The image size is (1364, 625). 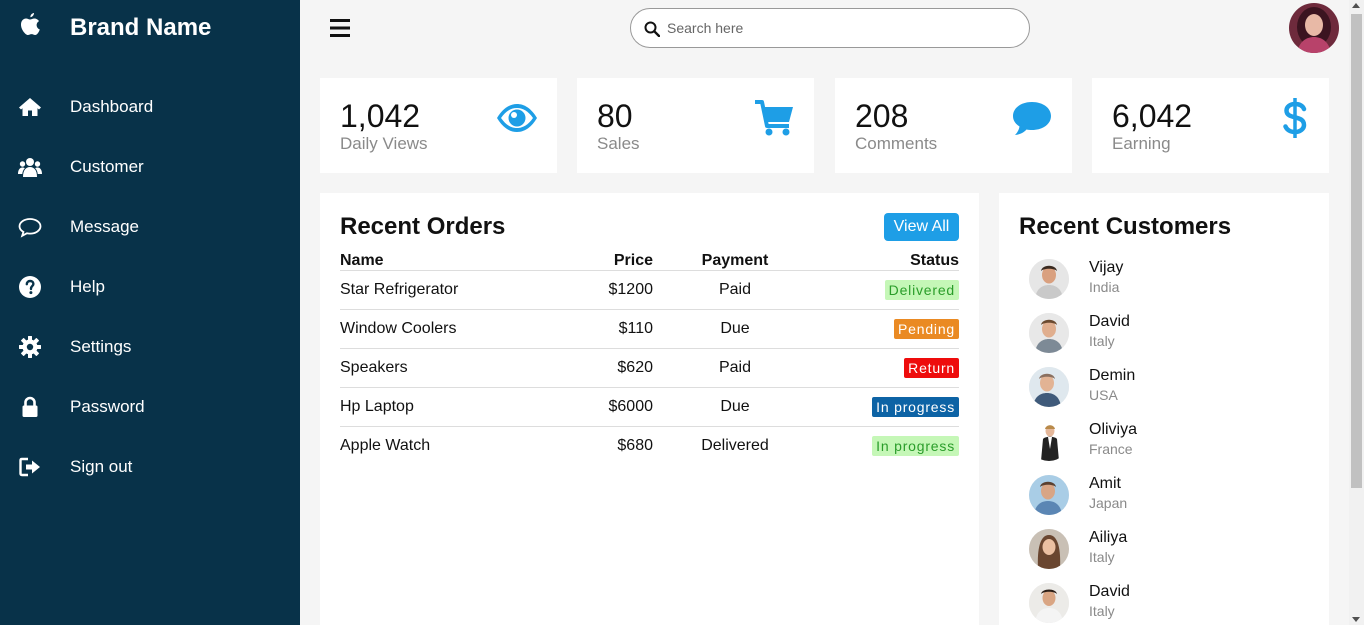 What do you see at coordinates (1141, 143) in the screenshot?
I see `card-label: Earning` at bounding box center [1141, 143].